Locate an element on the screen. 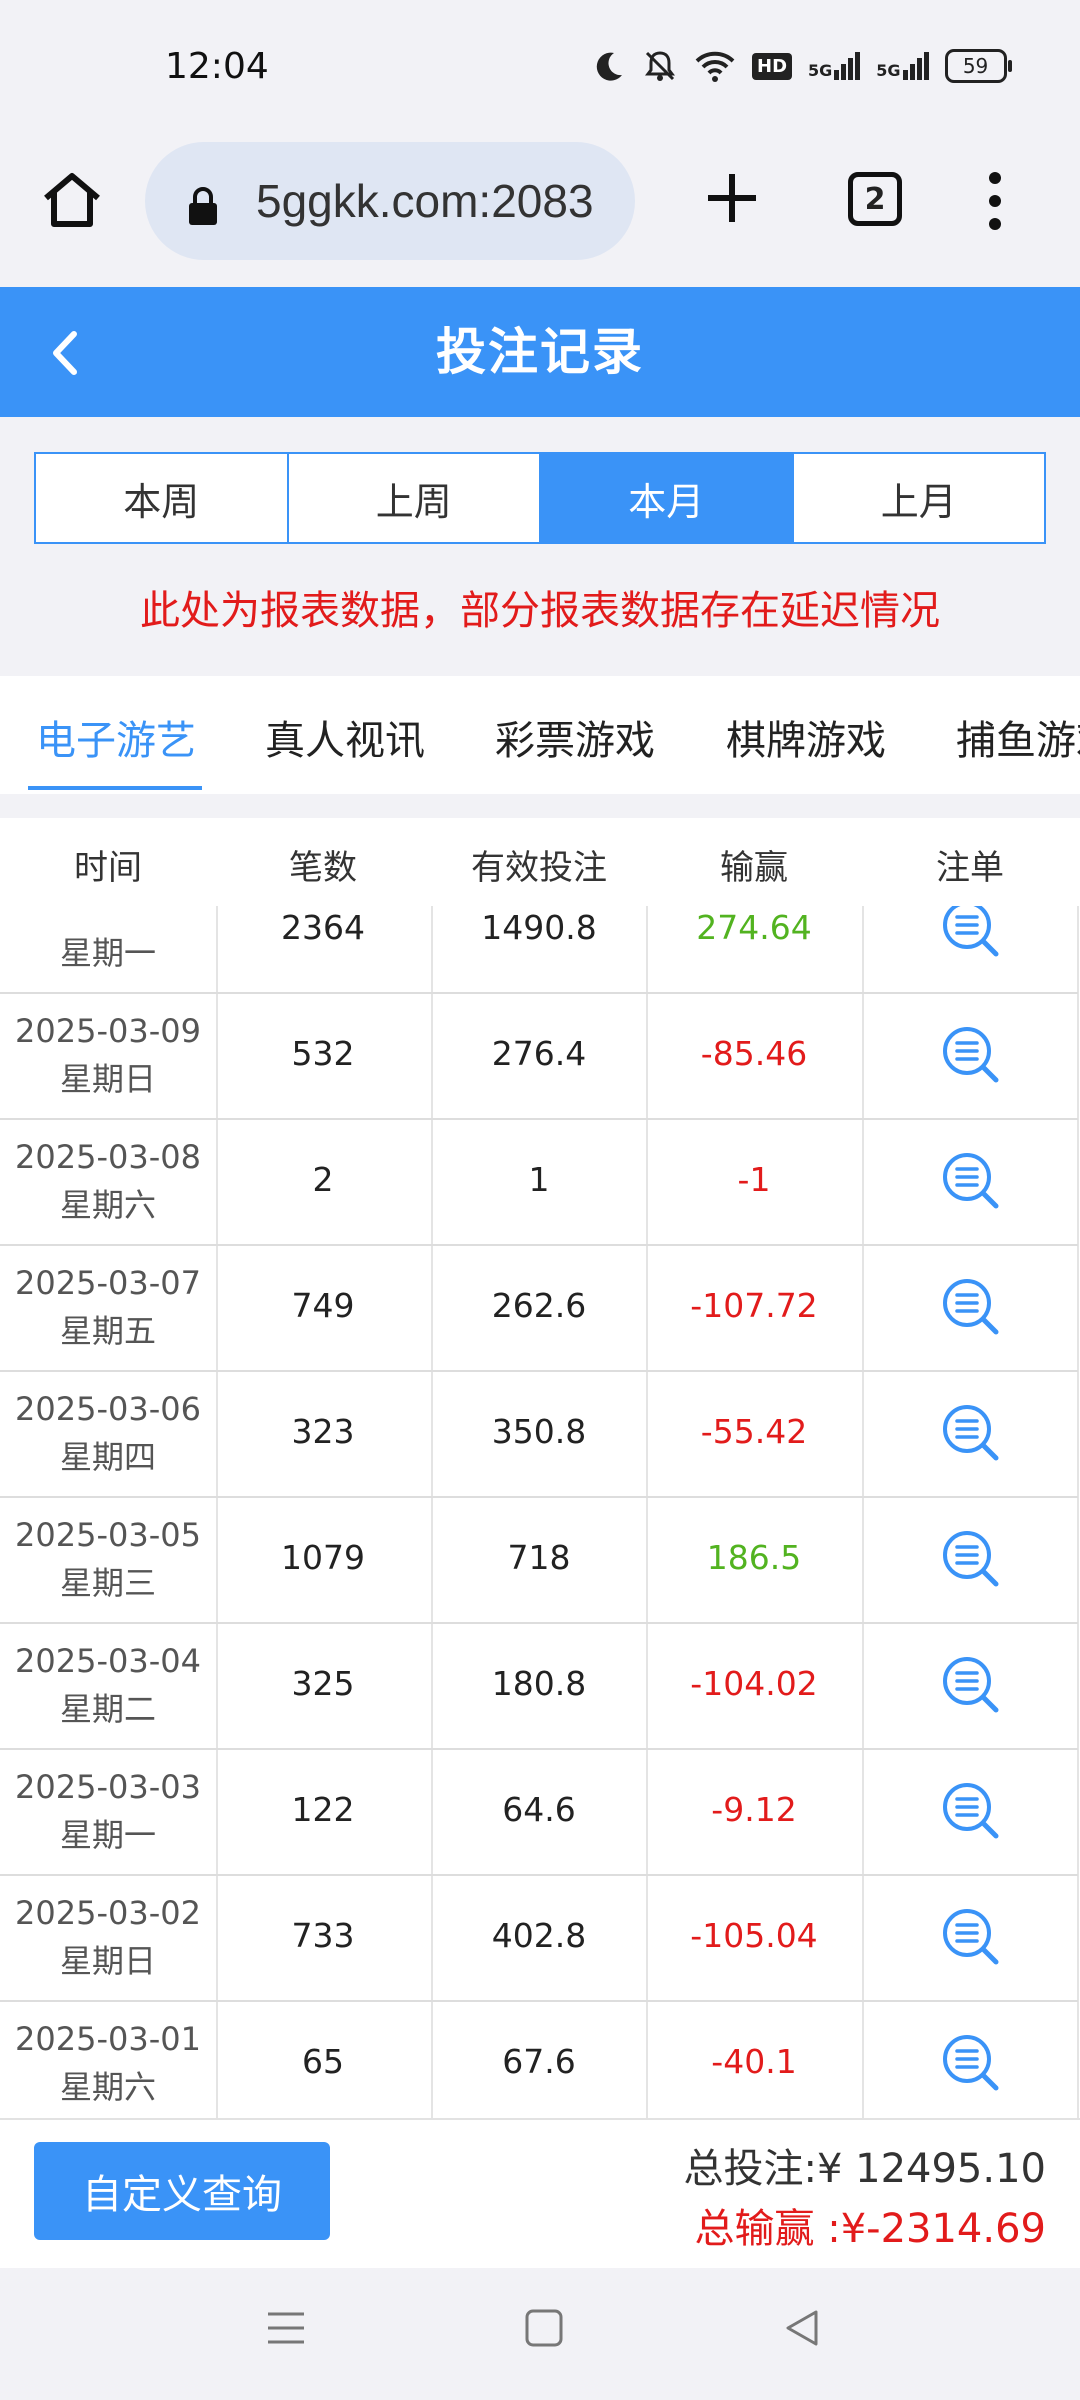  home-icon is located at coordinates (72, 200).